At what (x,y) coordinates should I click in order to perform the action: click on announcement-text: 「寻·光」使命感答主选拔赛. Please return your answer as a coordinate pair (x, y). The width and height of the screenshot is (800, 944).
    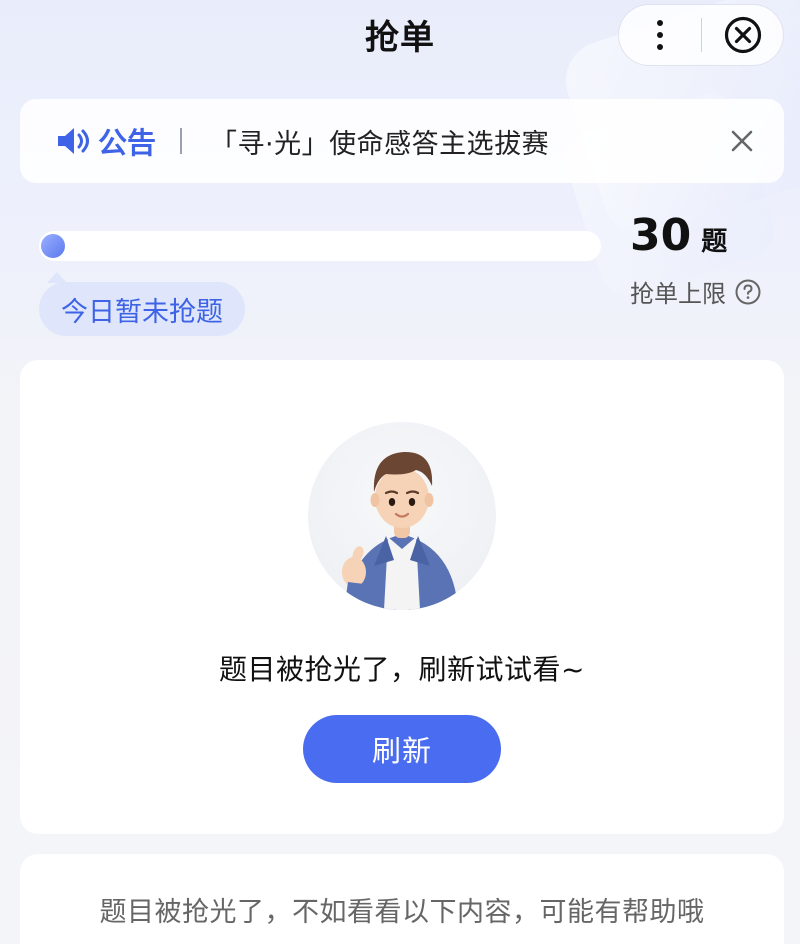
    Looking at the image, I should click on (469, 141).